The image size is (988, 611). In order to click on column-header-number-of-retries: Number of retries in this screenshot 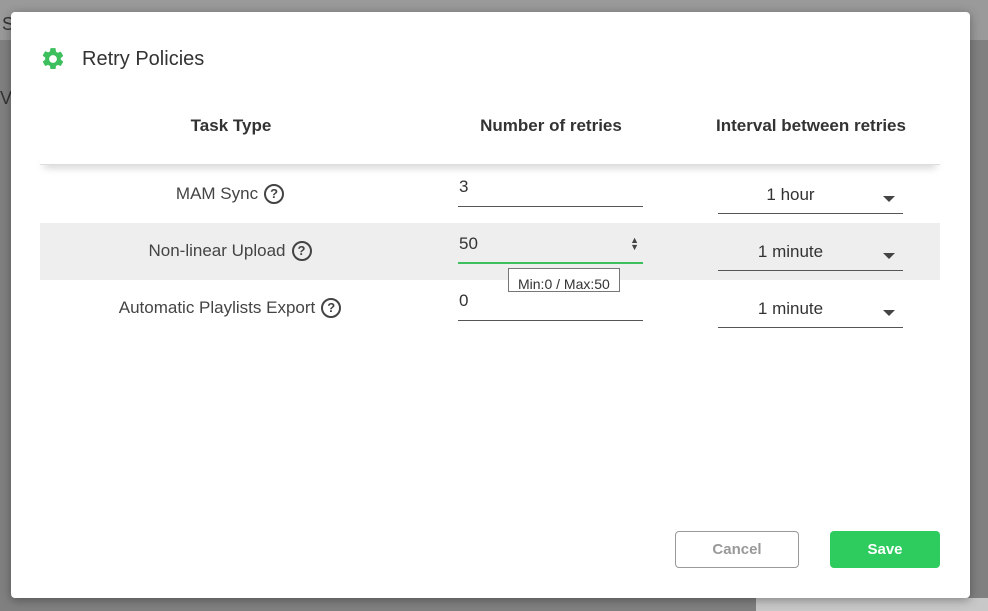, I will do `click(551, 125)`.